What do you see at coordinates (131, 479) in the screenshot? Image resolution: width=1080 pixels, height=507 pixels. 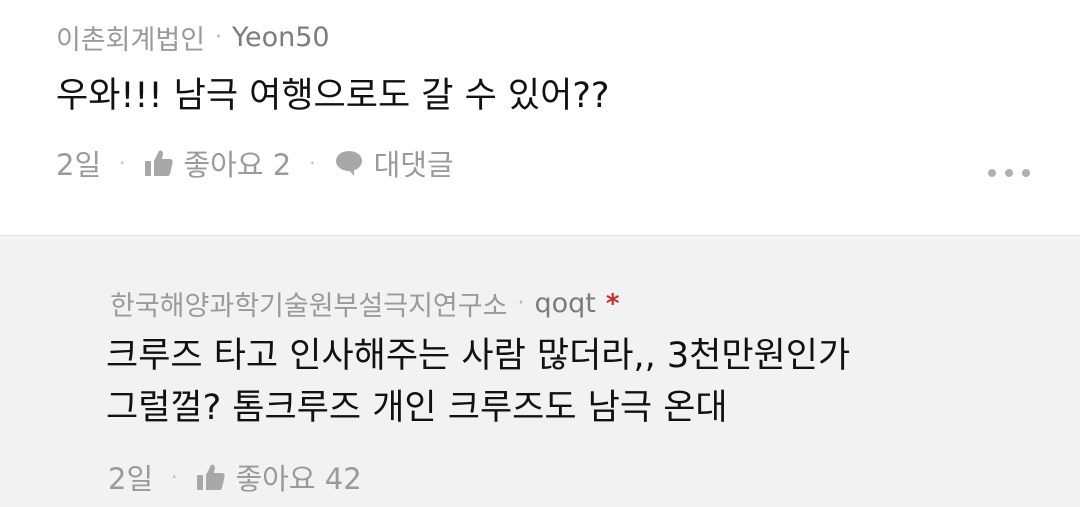 I see `reply-time: 2일` at bounding box center [131, 479].